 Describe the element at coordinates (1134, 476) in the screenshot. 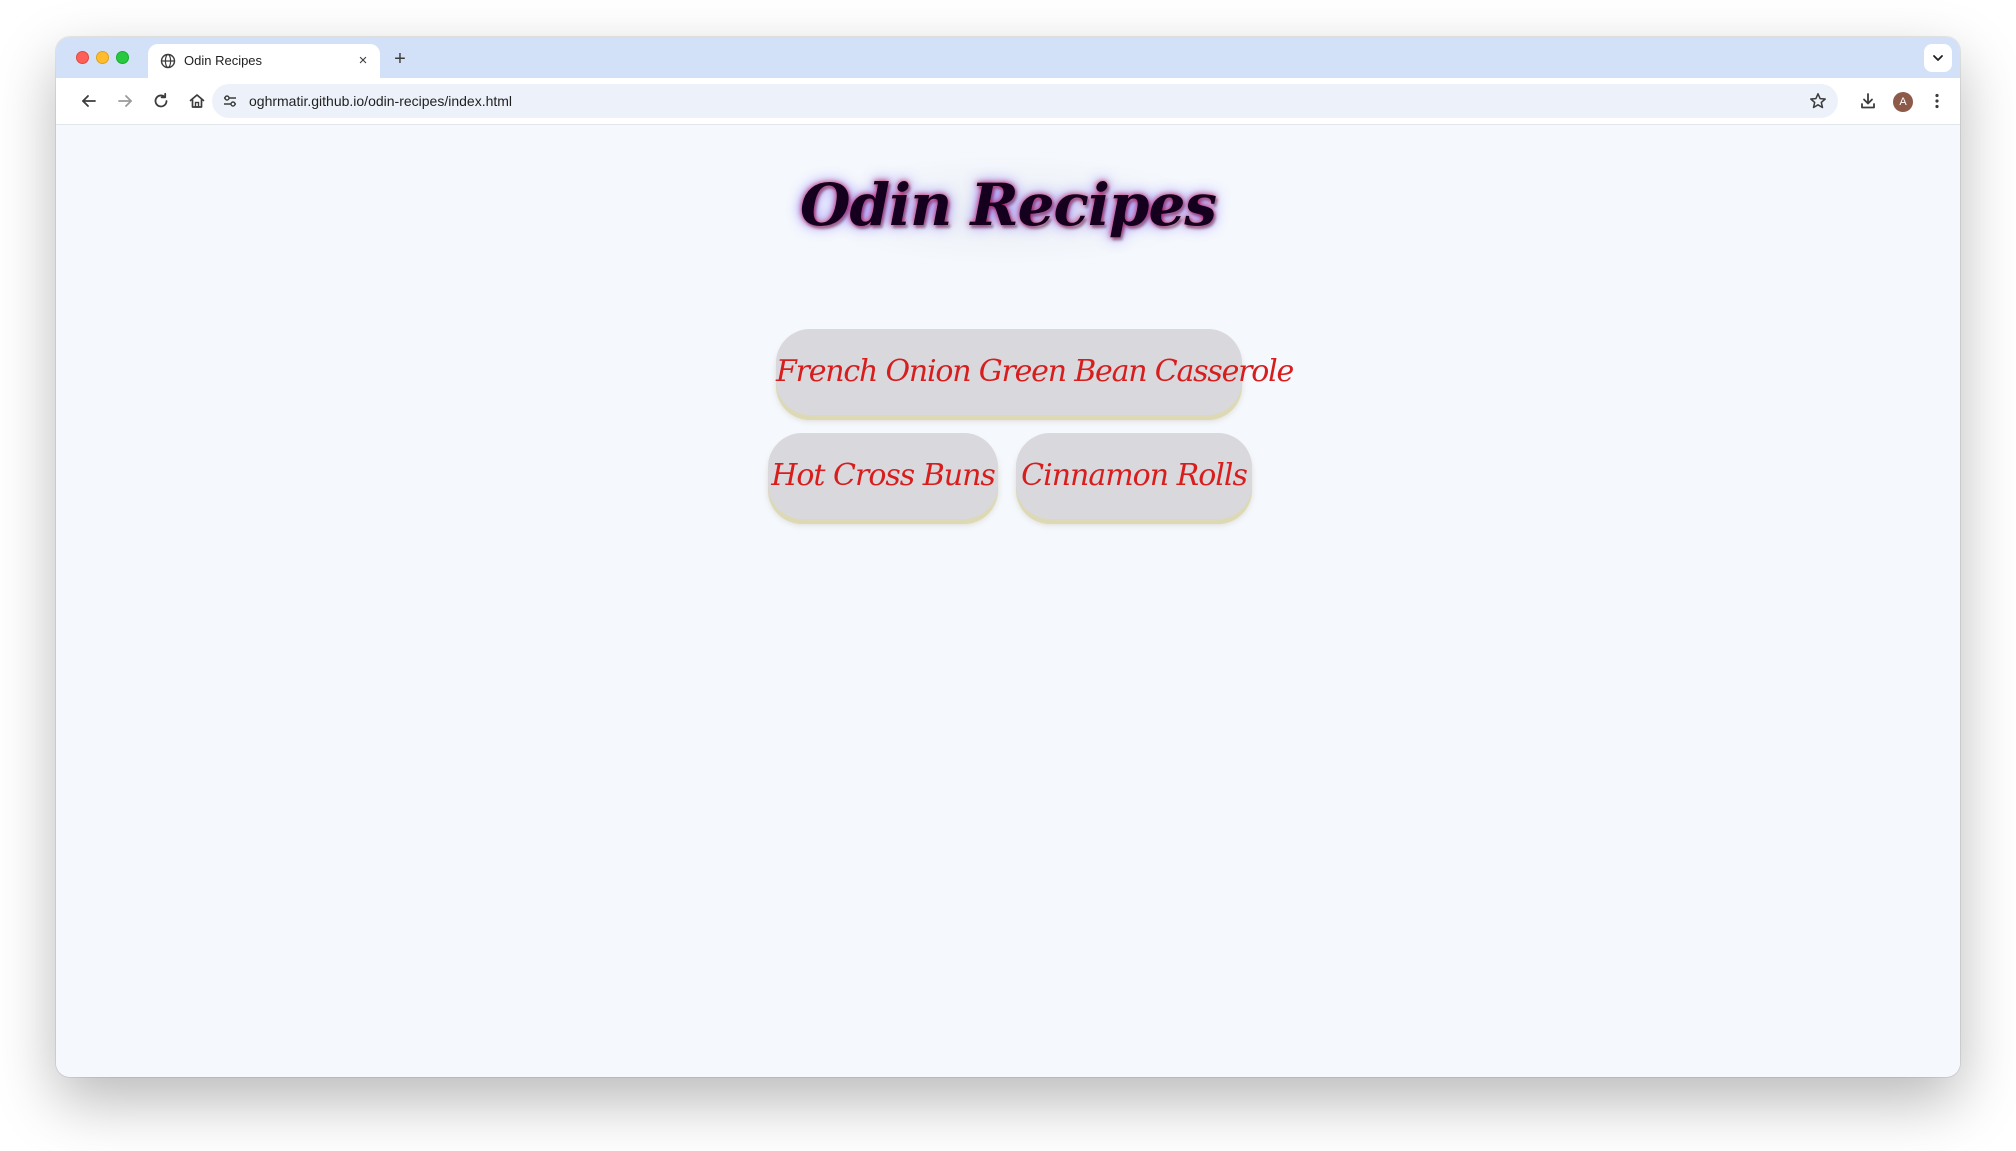

I see `recipe-link-cinnamon-rolls: Cinnamon Rolls` at that location.